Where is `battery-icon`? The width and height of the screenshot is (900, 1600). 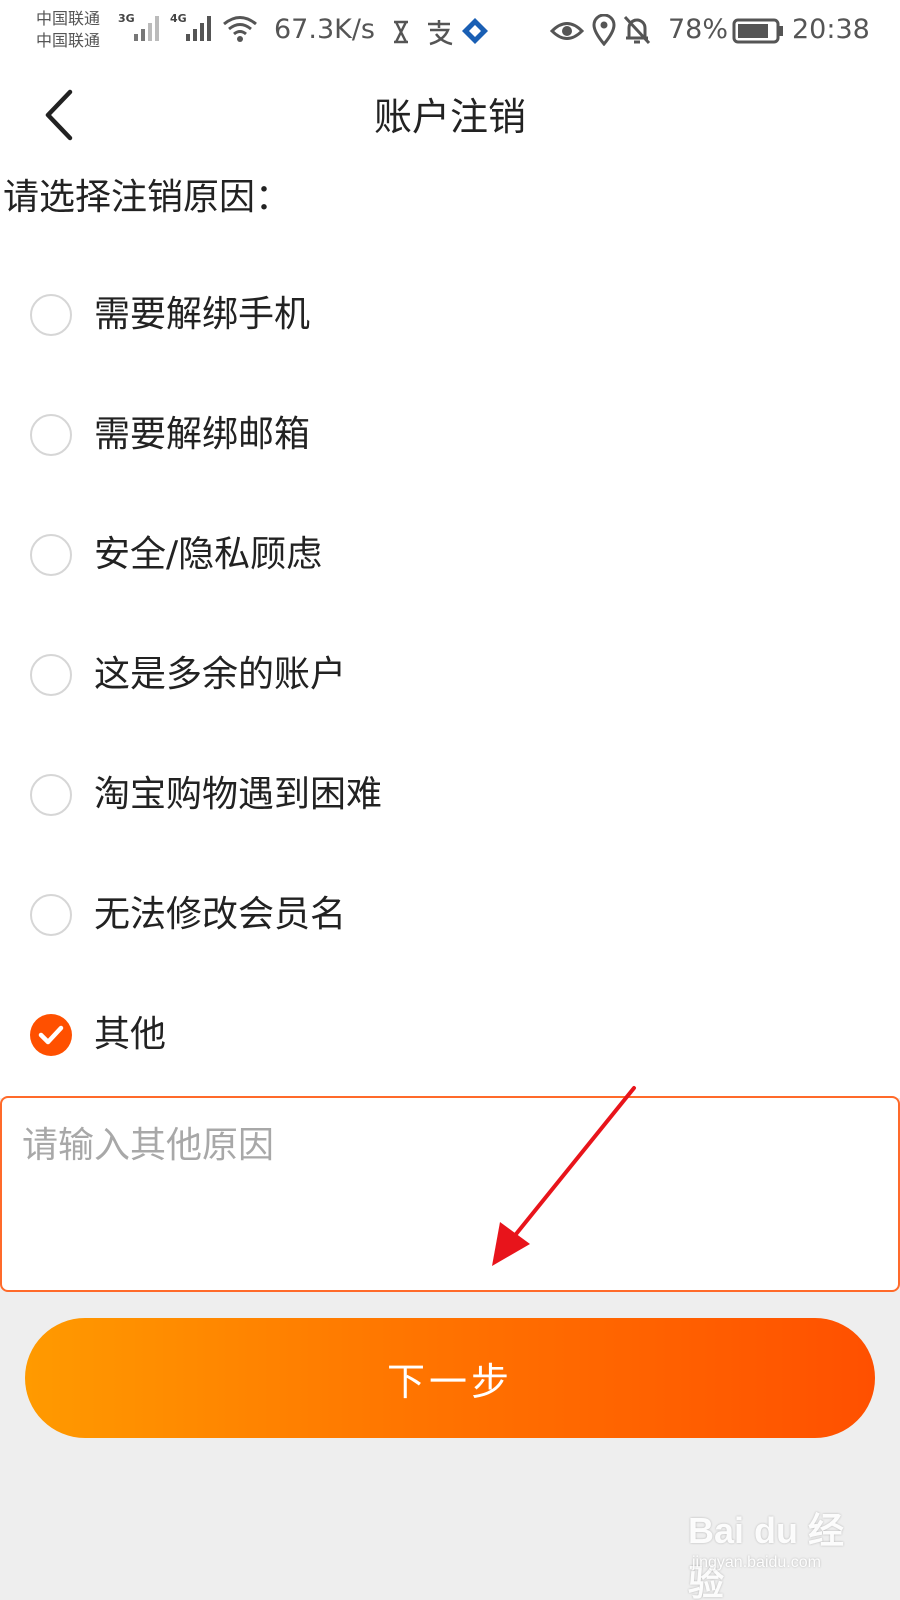 battery-icon is located at coordinates (757, 31).